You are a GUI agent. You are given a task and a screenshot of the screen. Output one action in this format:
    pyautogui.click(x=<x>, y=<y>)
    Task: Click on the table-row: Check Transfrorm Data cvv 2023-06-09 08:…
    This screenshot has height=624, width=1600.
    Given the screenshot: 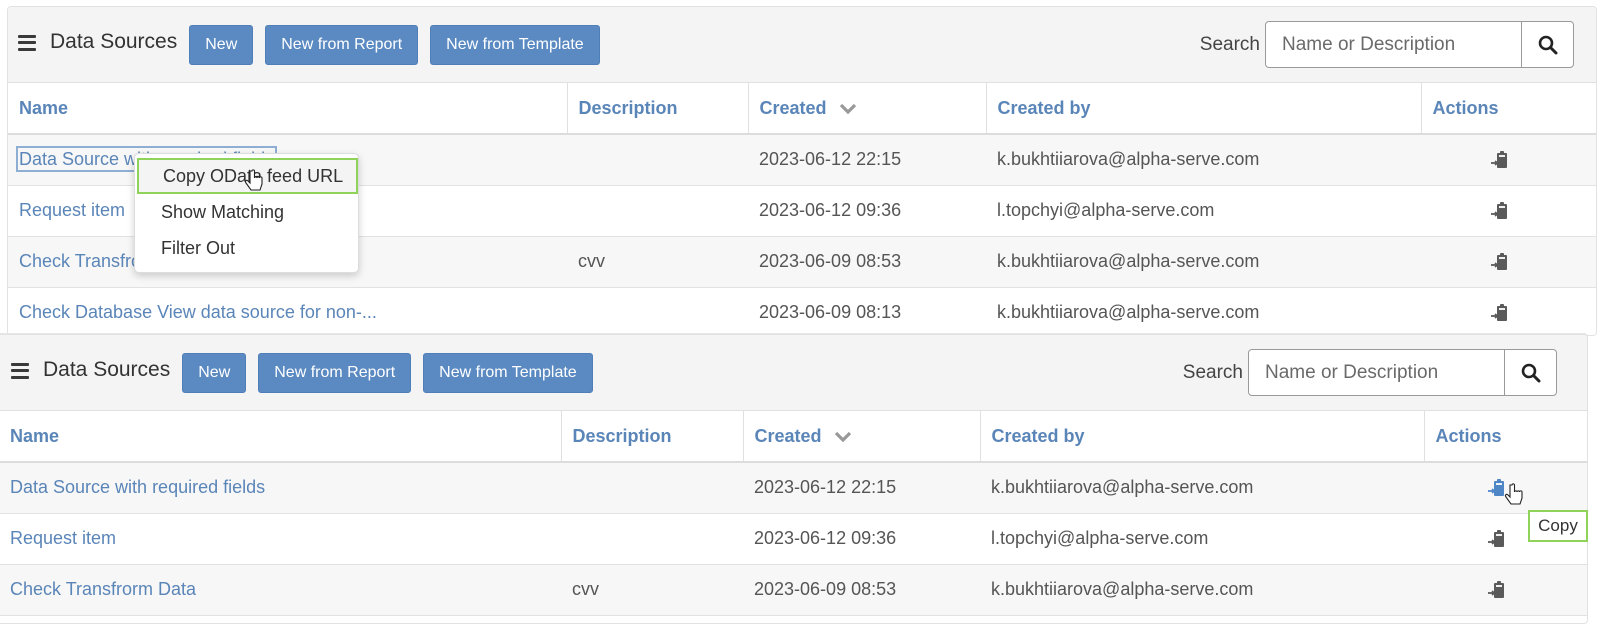 What is the action you would take?
    pyautogui.click(x=793, y=590)
    